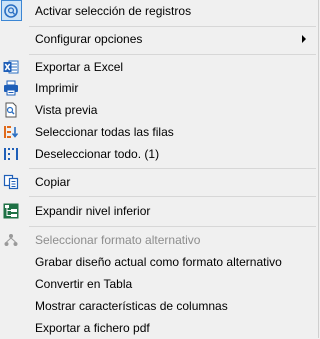  I want to click on menu-item-select-alt-format: Seleccionar formato alternativo, so click(159, 240).